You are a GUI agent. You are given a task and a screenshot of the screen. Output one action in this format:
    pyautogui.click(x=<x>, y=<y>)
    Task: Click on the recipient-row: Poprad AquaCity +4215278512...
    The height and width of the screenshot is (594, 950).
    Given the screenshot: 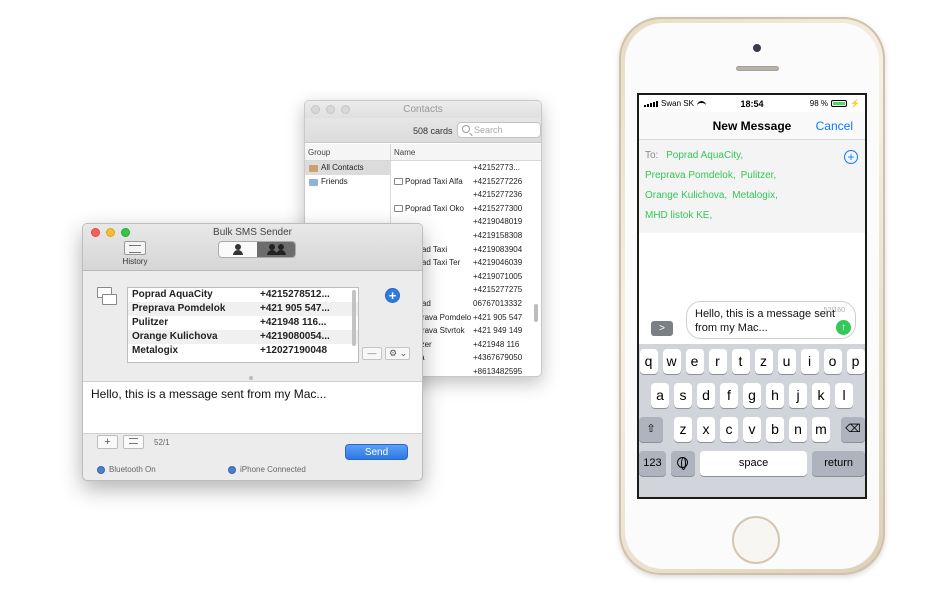 What is the action you would take?
    pyautogui.click(x=243, y=295)
    